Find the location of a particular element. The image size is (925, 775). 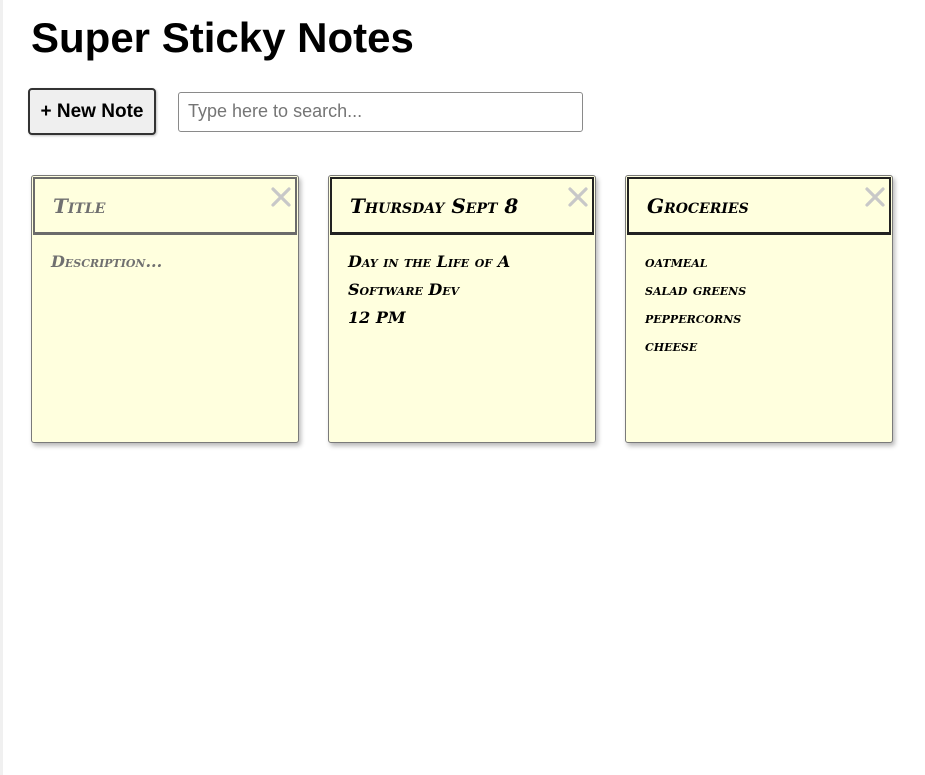

toolbar: + New Note is located at coordinates (305, 111).